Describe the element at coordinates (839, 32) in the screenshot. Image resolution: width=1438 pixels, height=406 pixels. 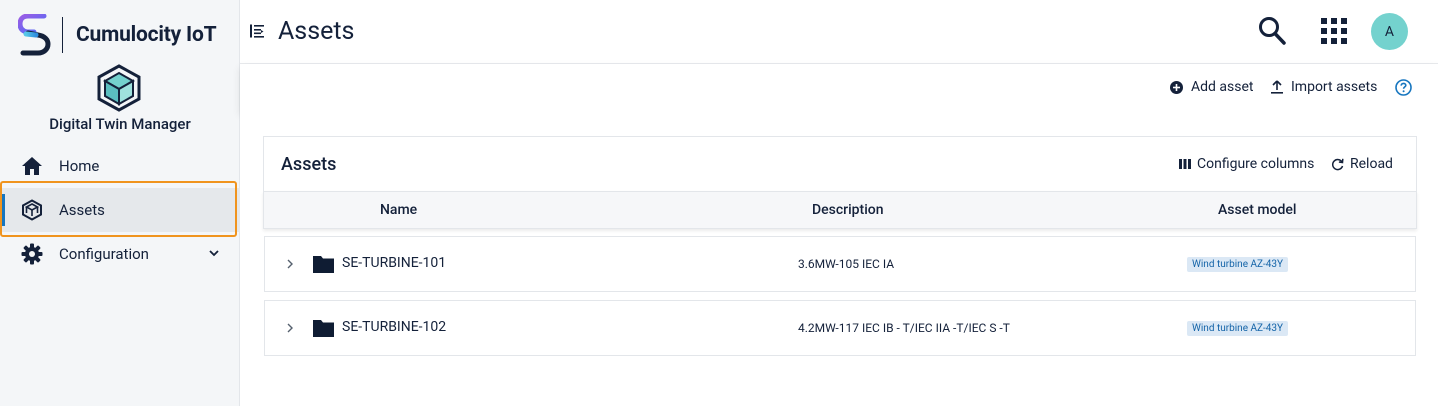
I see `top-header: Assets A` at that location.